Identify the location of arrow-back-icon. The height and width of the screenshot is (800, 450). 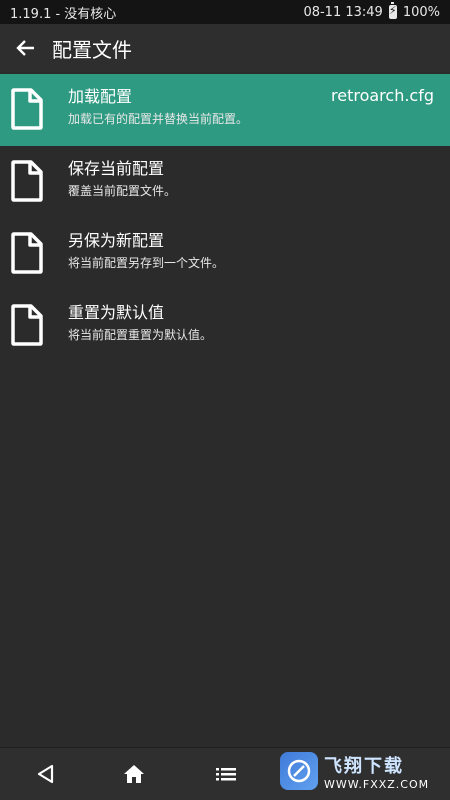
(25, 48).